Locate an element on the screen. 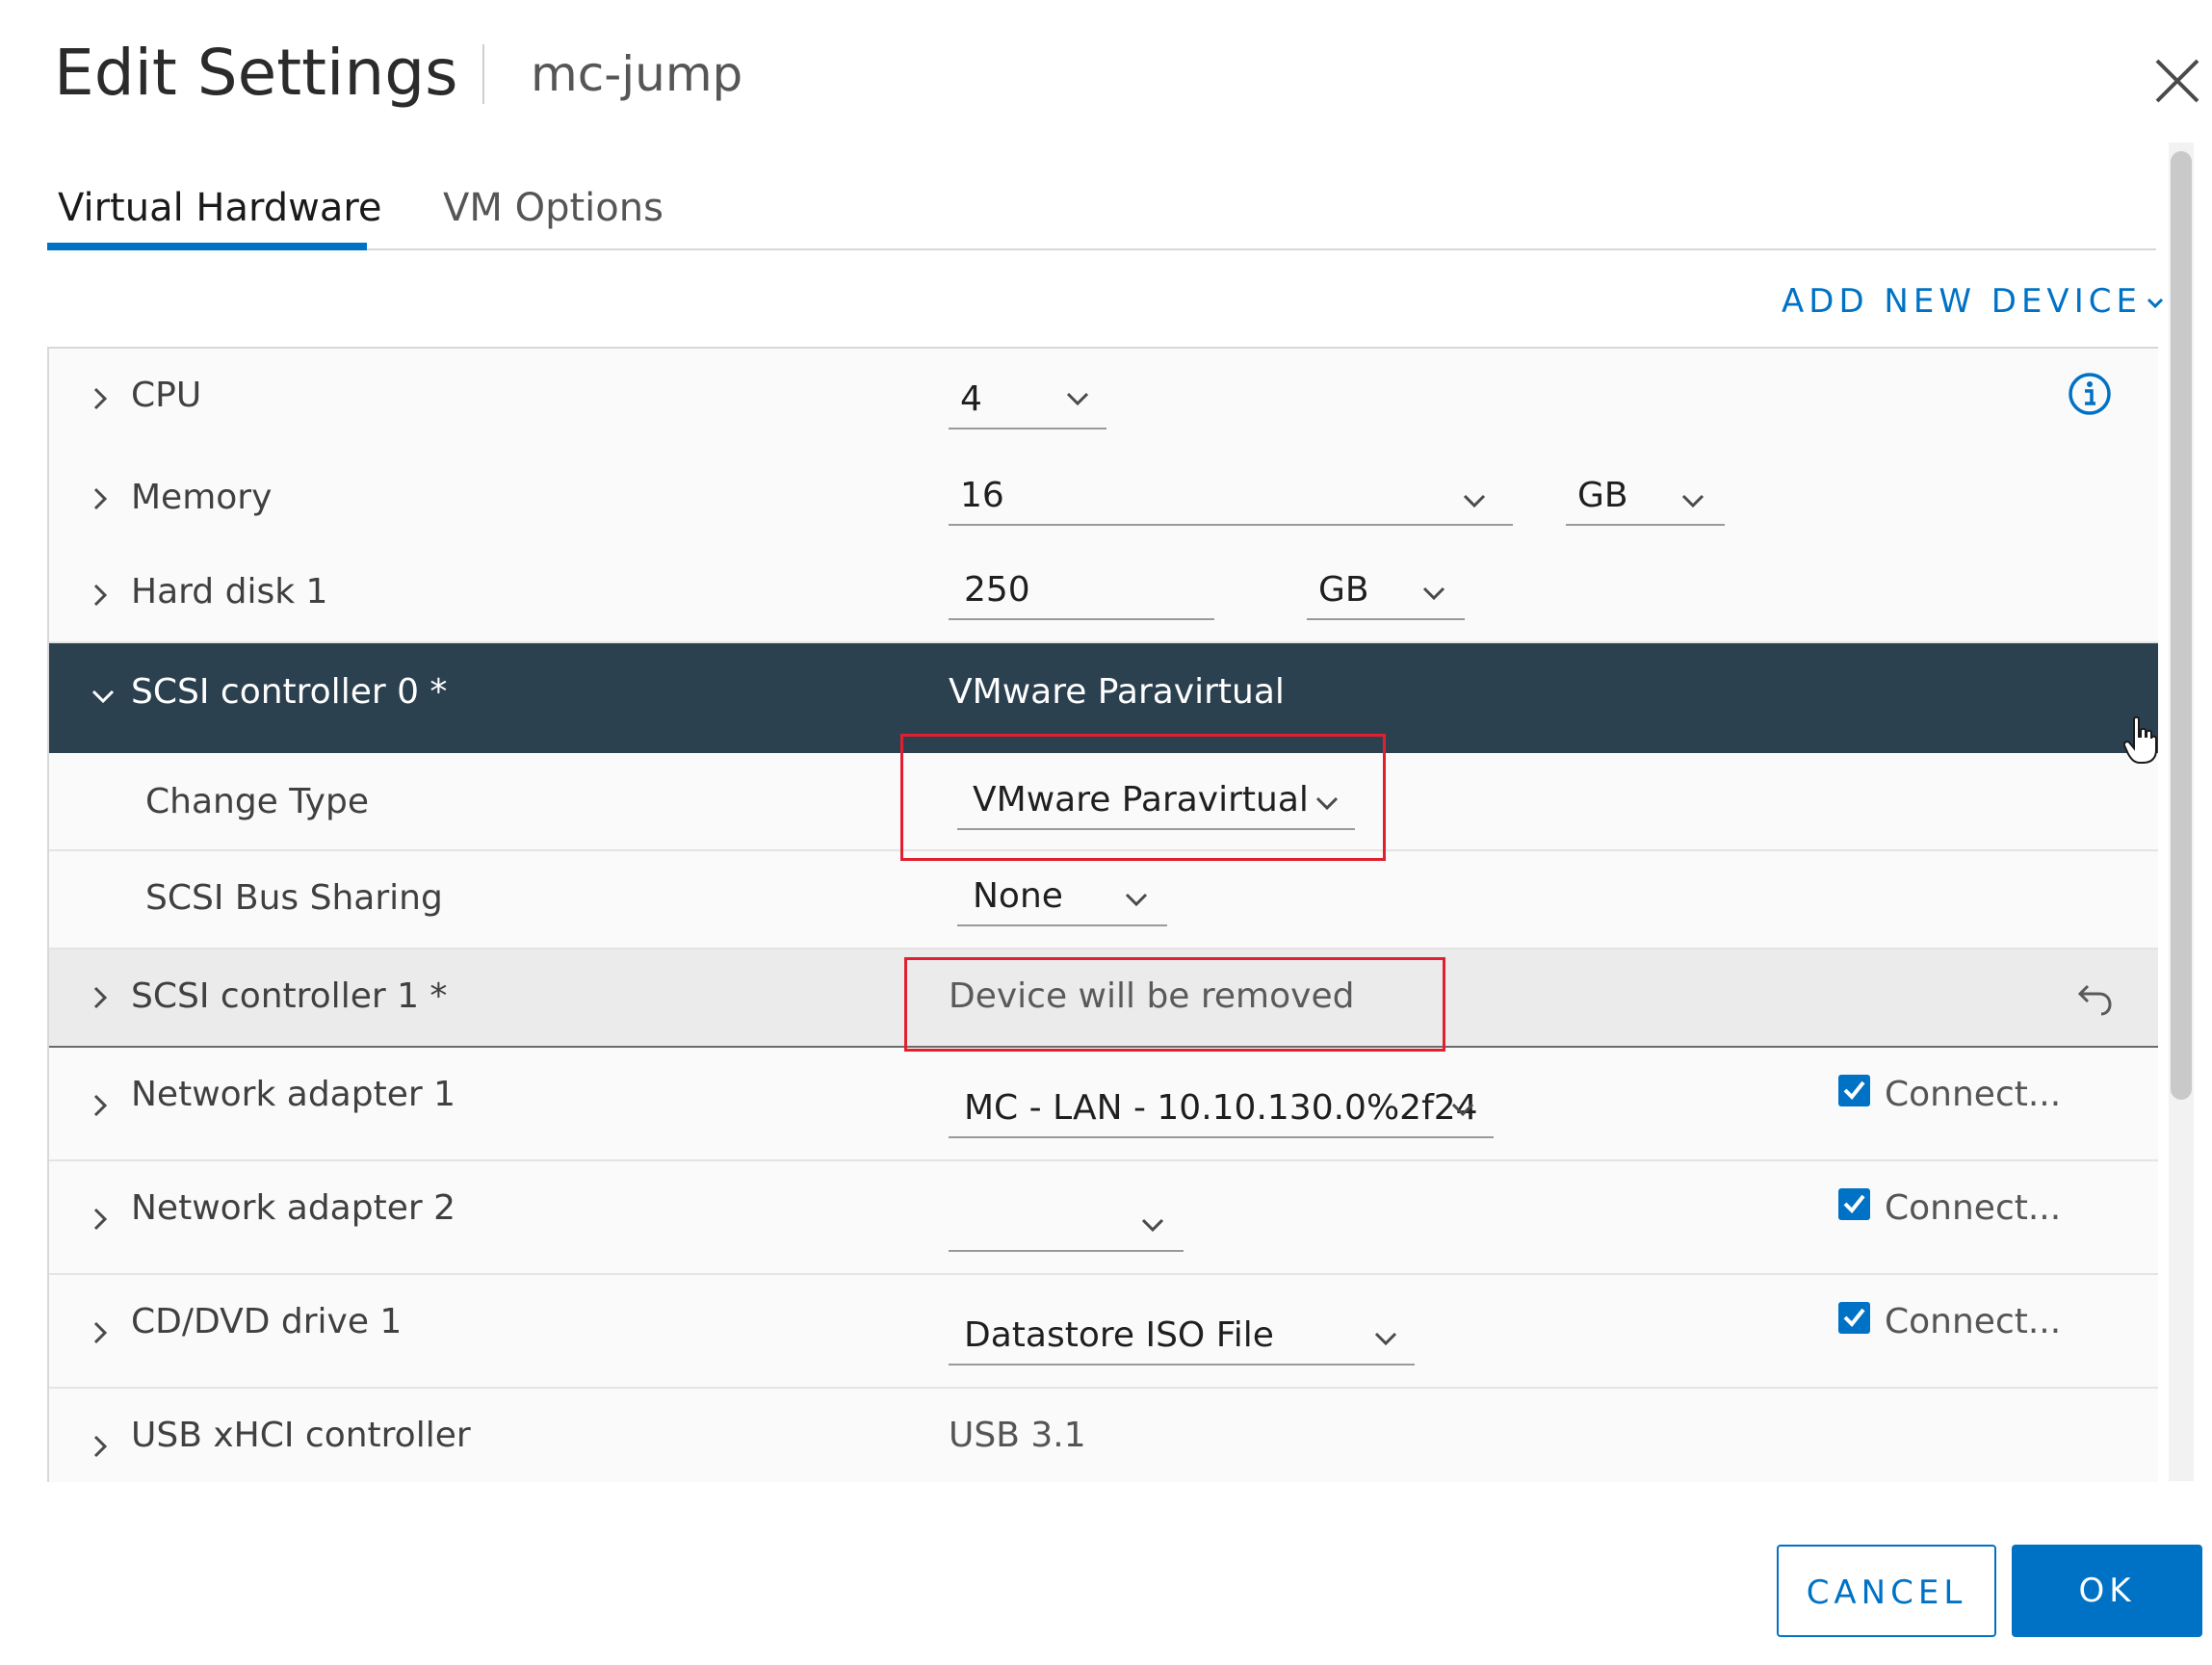 The width and height of the screenshot is (2212, 1665). hard-disk-value: 250 is located at coordinates (997, 590).